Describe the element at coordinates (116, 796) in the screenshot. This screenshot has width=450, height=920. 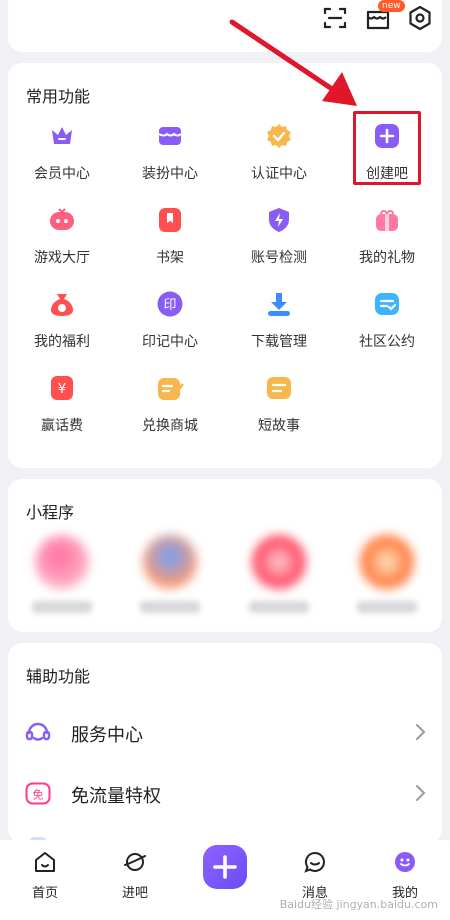
I see `free-data-label: 免流量特权` at that location.